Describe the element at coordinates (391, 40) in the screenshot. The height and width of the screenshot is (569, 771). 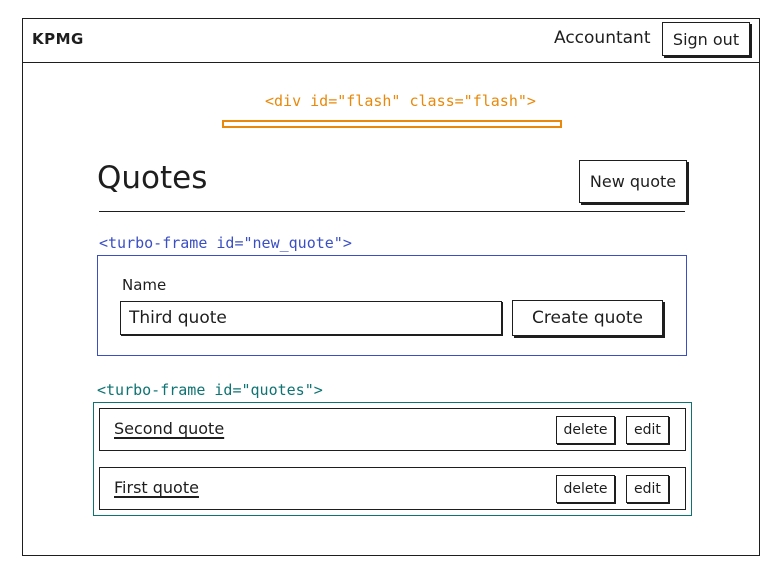
I see `navbar: KPMG Accountant Sign out` at that location.